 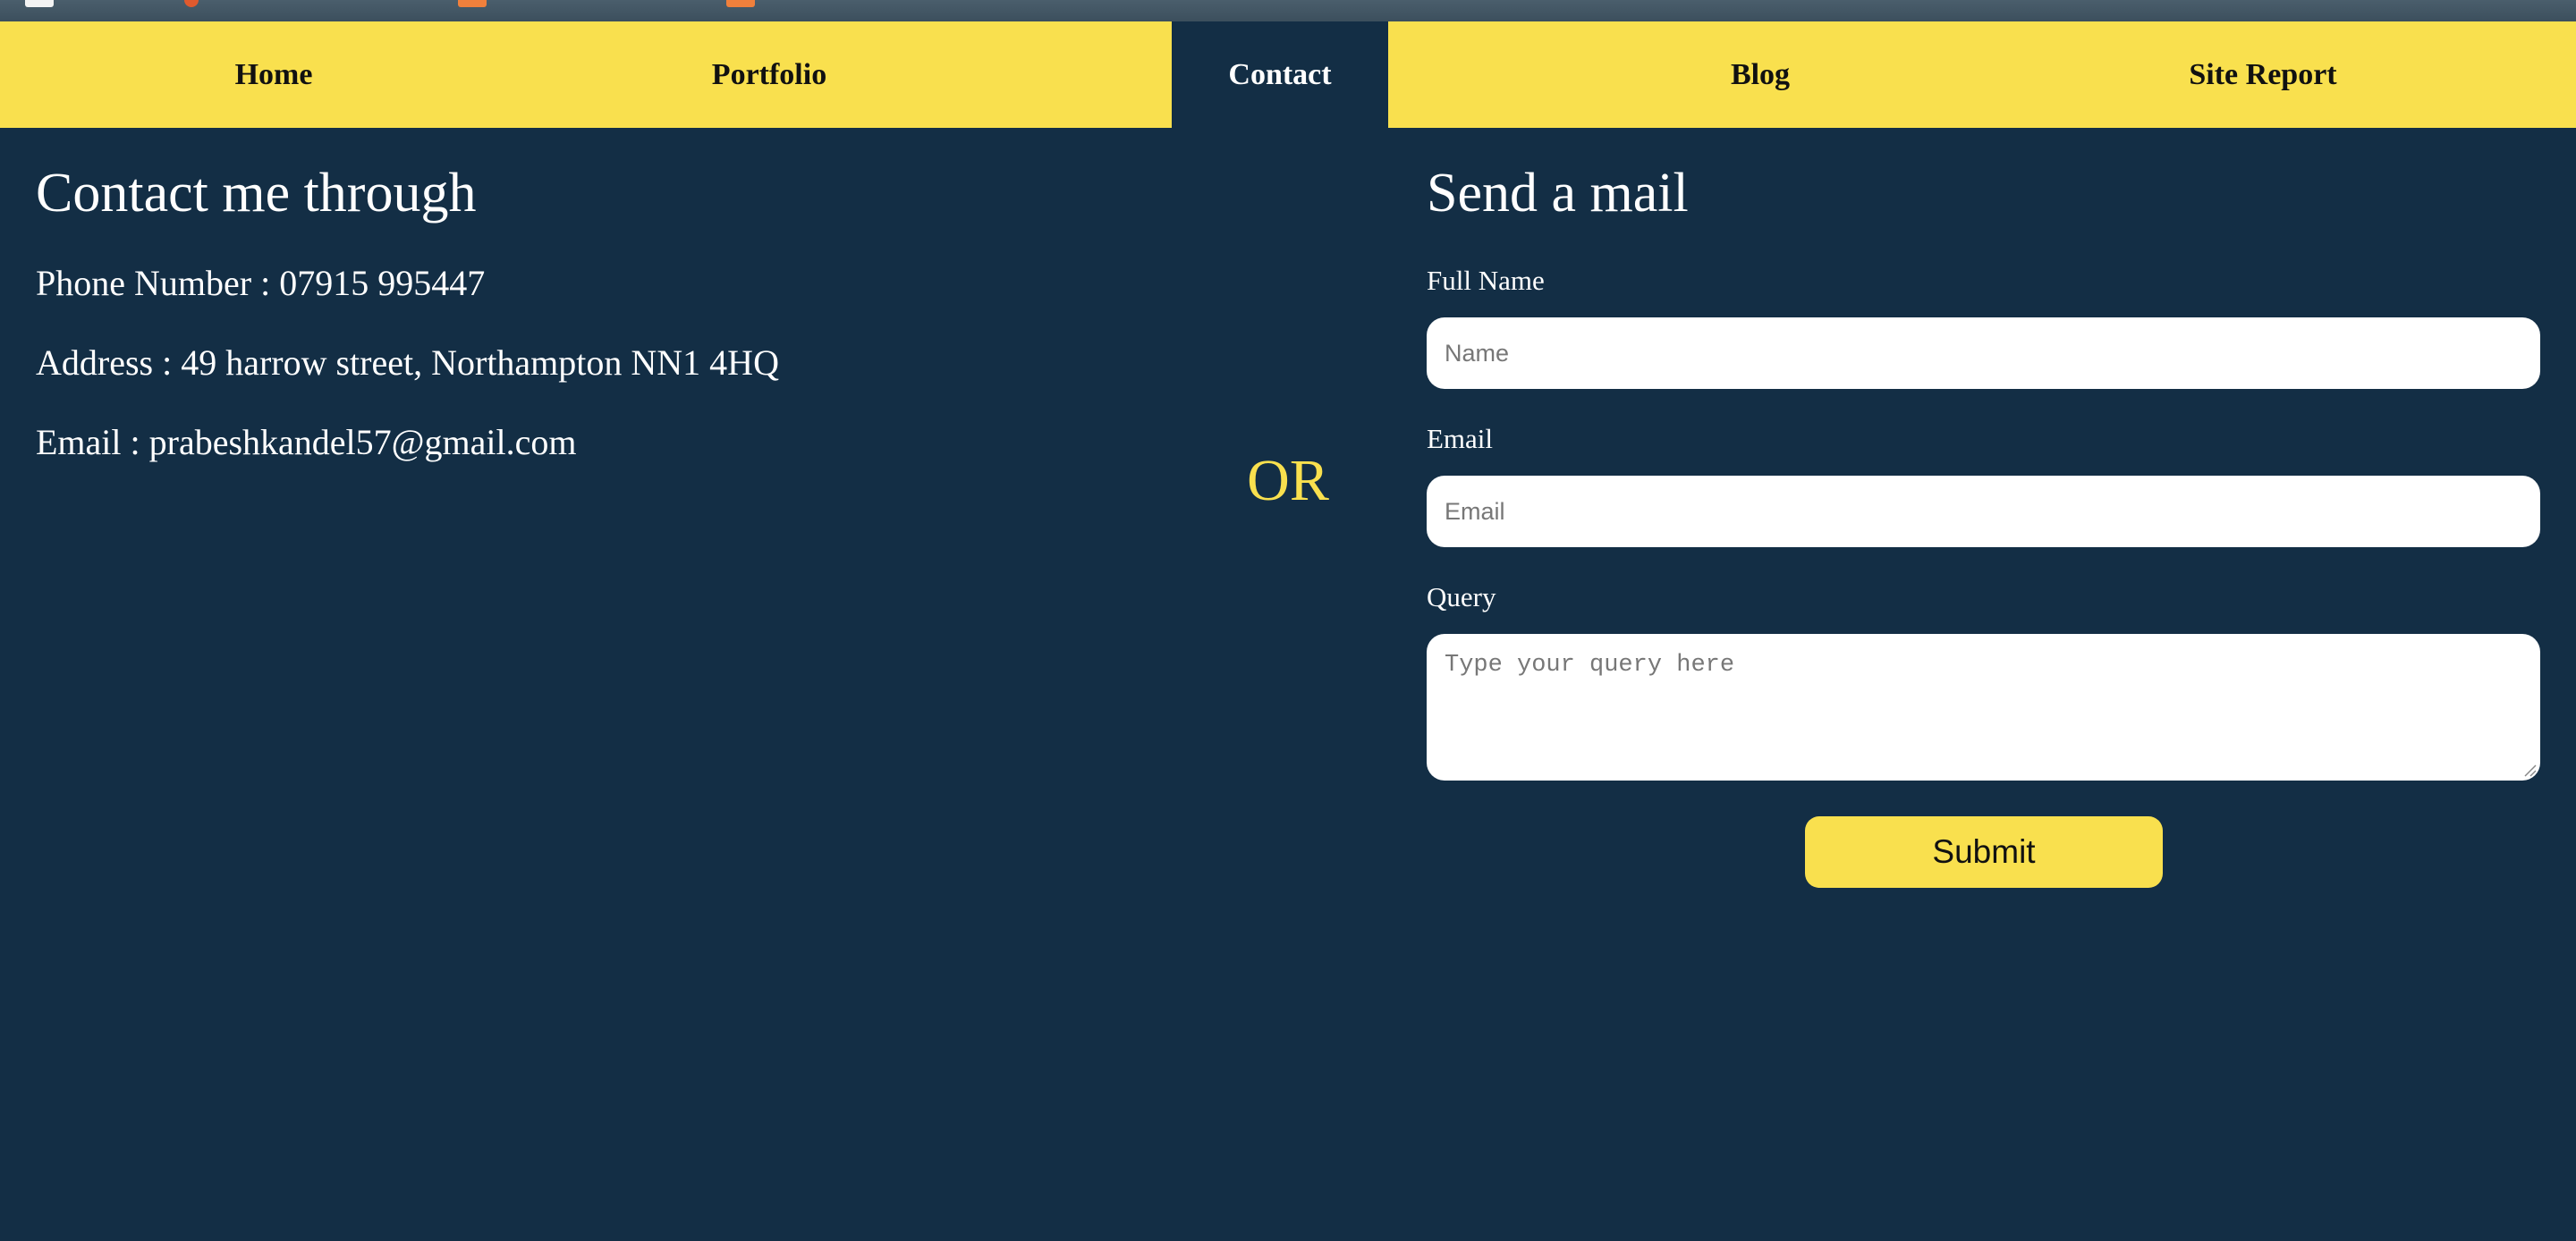 What do you see at coordinates (1558, 193) in the screenshot?
I see `mail-form-title: Send a mail` at bounding box center [1558, 193].